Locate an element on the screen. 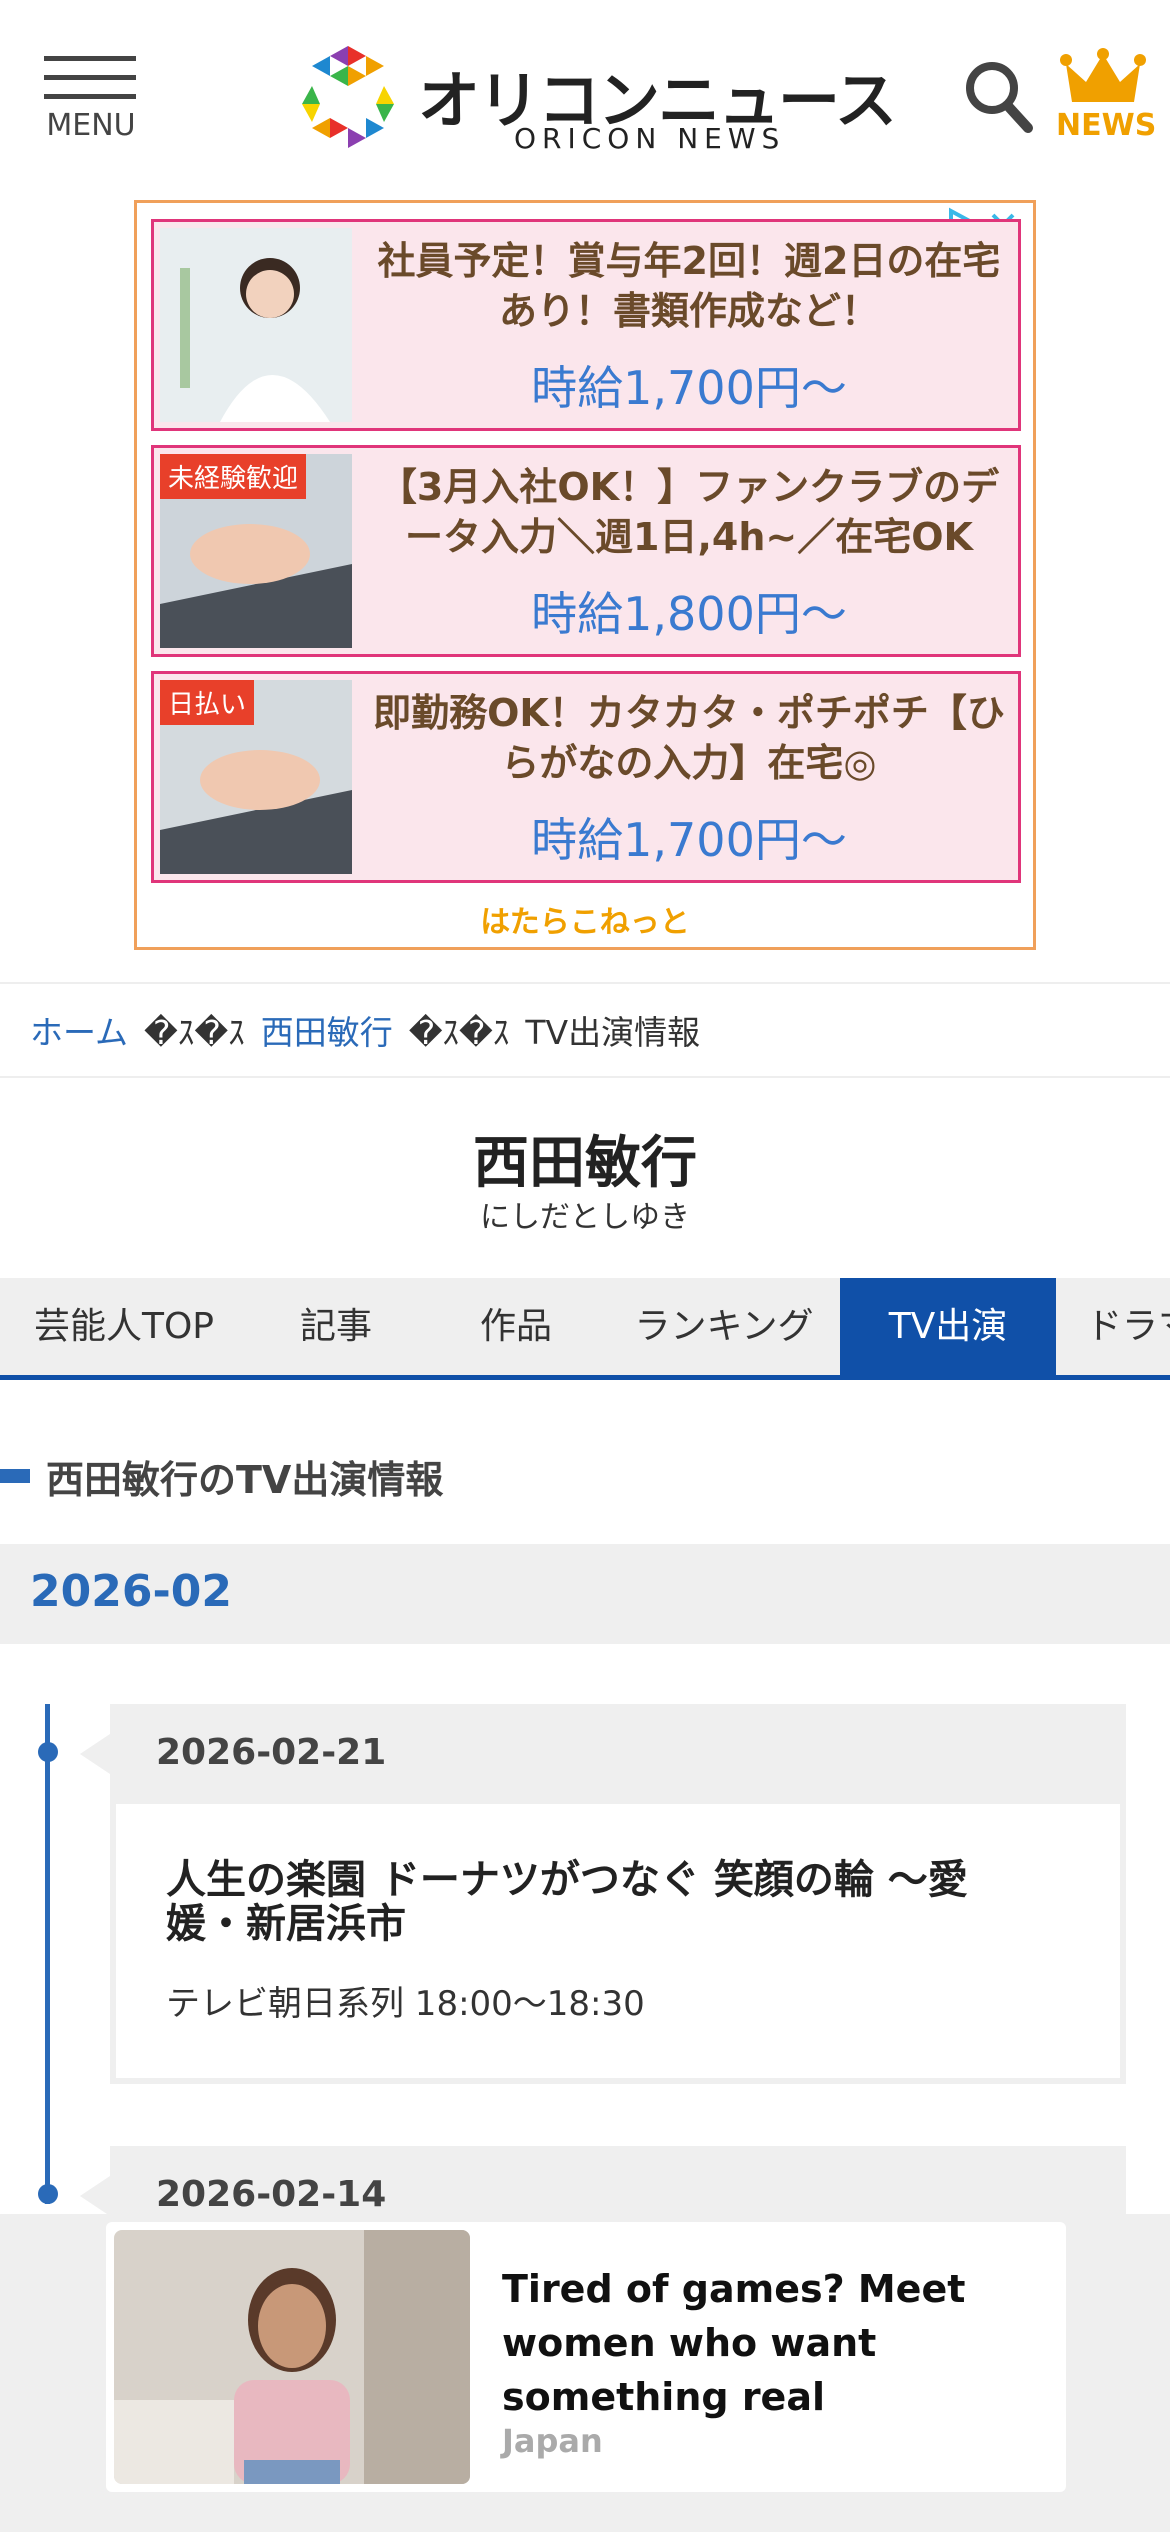 Image resolution: width=1170 pixels, height=2532 pixels. ad-footer-logo: はたらこねっと is located at coordinates (585, 922).